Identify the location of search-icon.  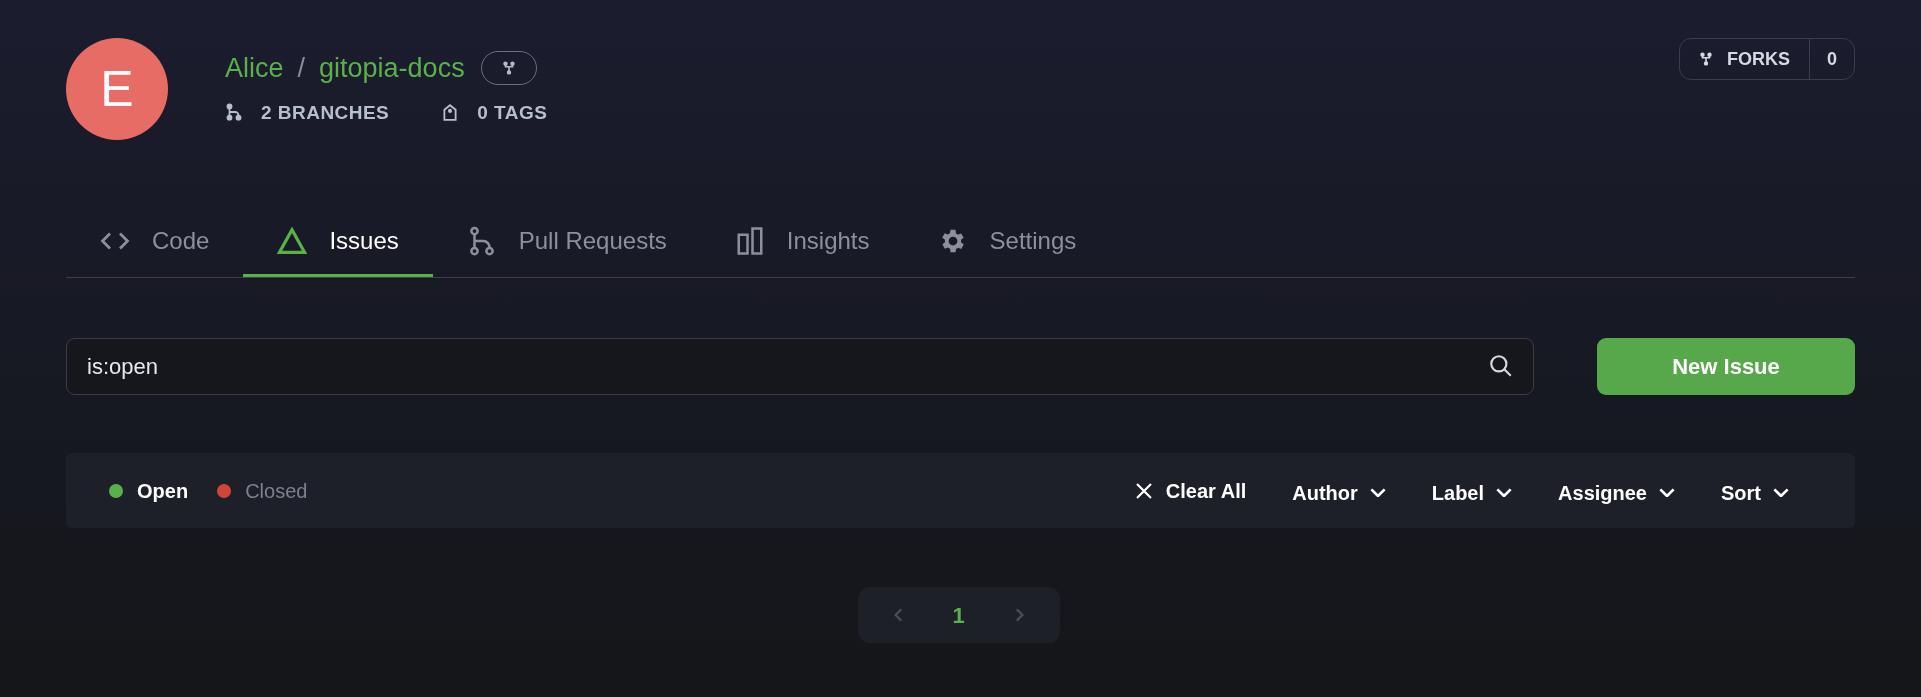
(1501, 366).